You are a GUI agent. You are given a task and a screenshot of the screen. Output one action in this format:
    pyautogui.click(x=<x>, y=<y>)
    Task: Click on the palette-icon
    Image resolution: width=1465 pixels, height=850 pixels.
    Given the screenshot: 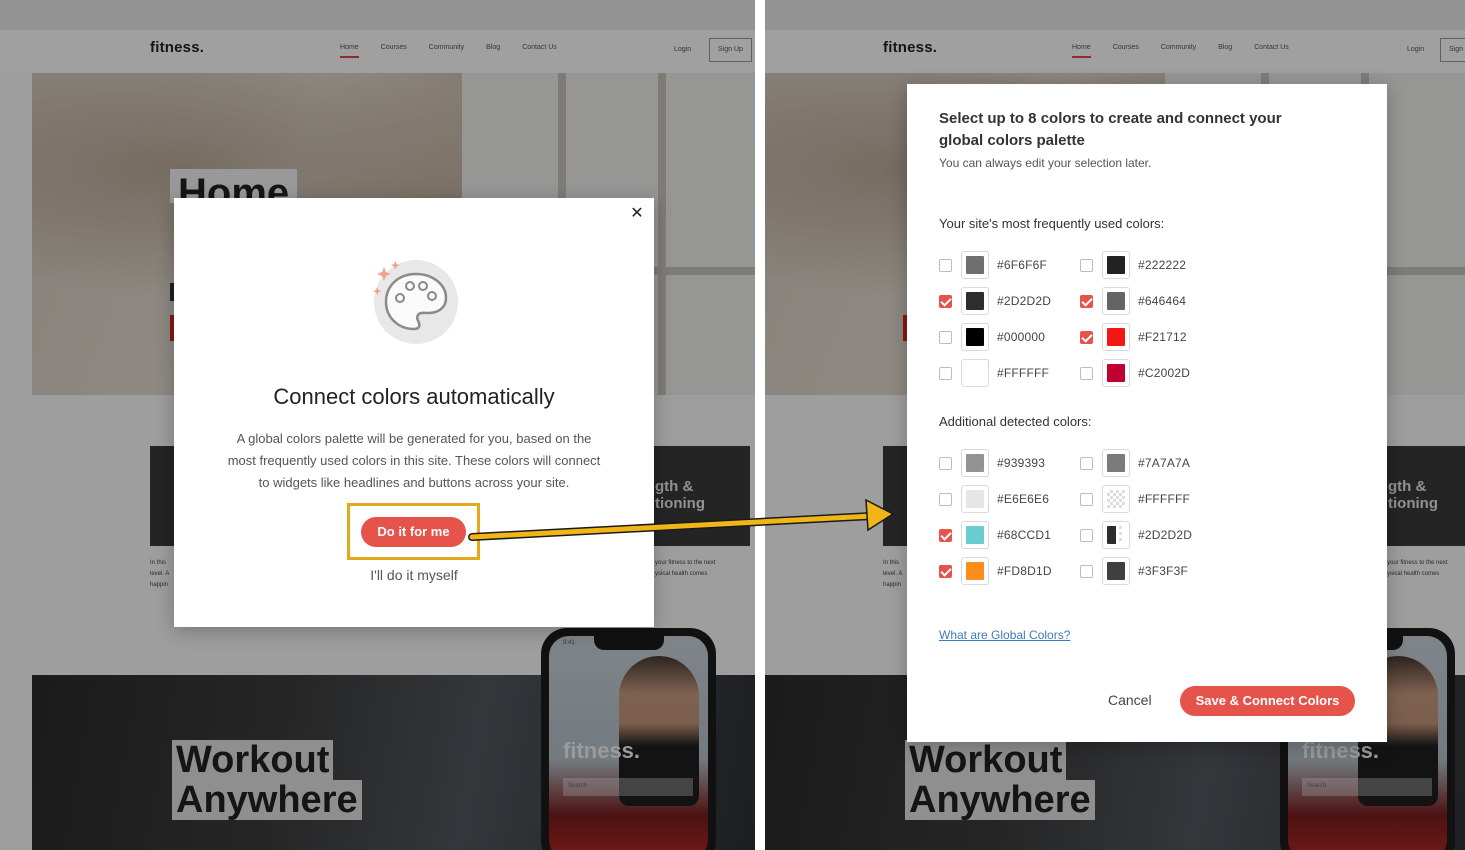 What is the action you would take?
    pyautogui.click(x=416, y=302)
    